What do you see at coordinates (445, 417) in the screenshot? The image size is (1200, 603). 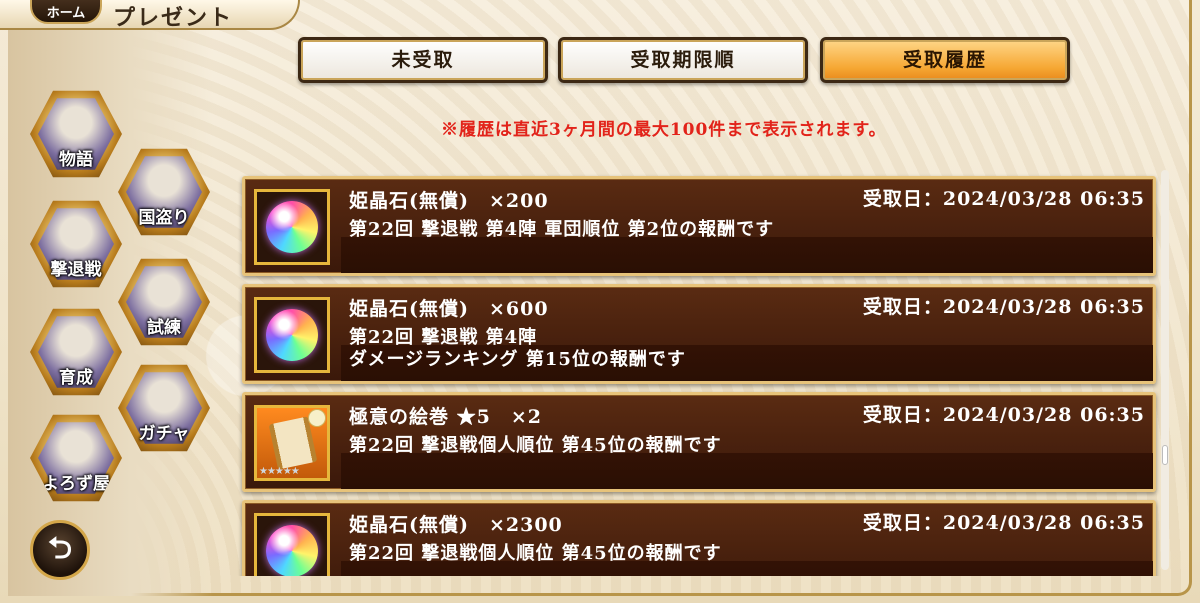 I see `item-name: 極意の絵巻 ★5 ×2` at bounding box center [445, 417].